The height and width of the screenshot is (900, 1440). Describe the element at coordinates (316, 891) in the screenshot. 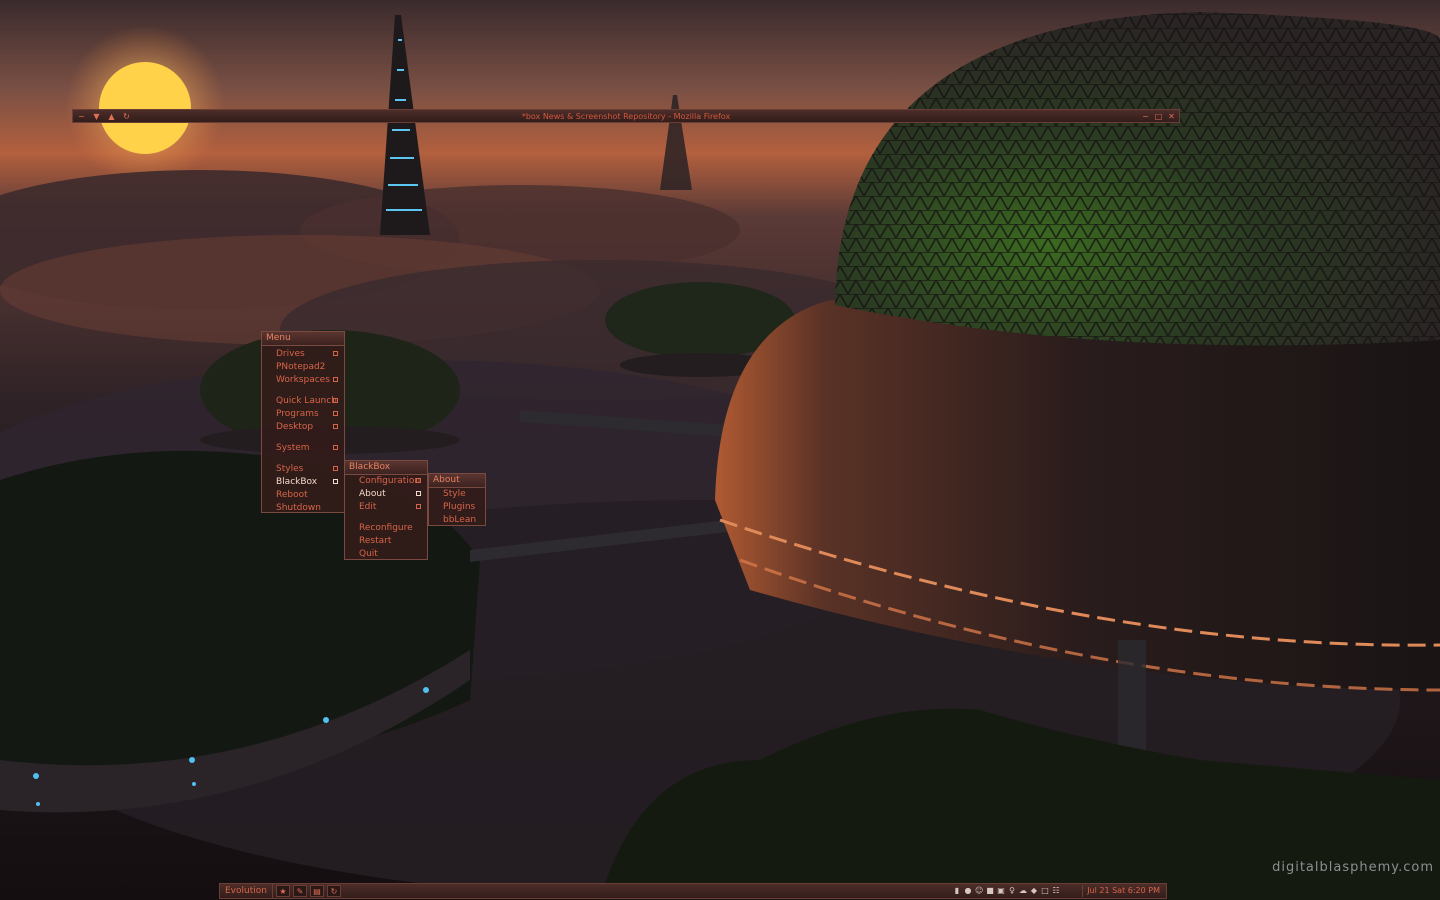

I see `document-icon: ▤` at that location.